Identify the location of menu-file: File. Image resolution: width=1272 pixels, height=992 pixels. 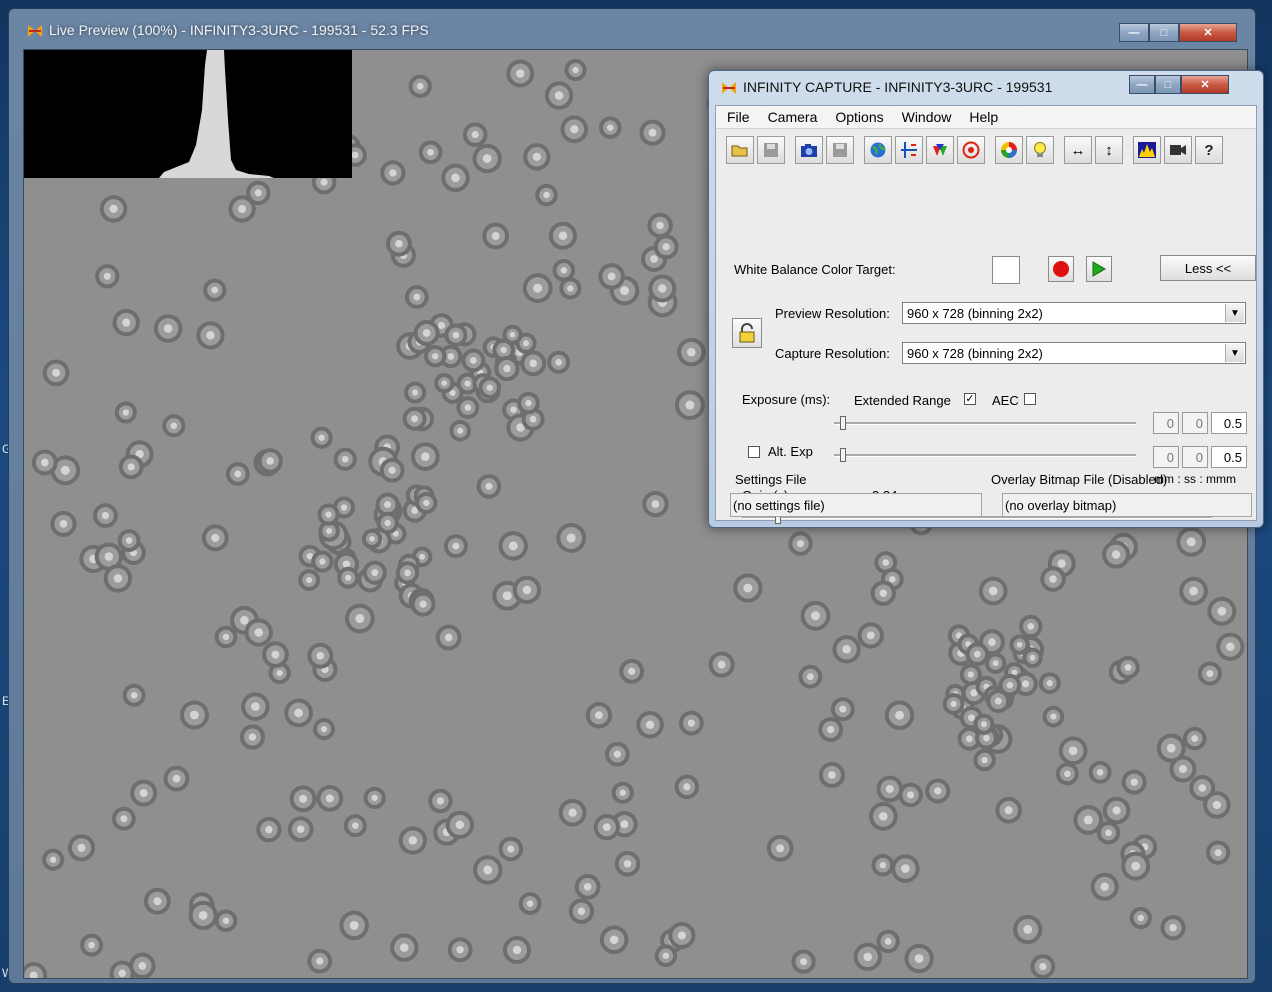
(736, 117).